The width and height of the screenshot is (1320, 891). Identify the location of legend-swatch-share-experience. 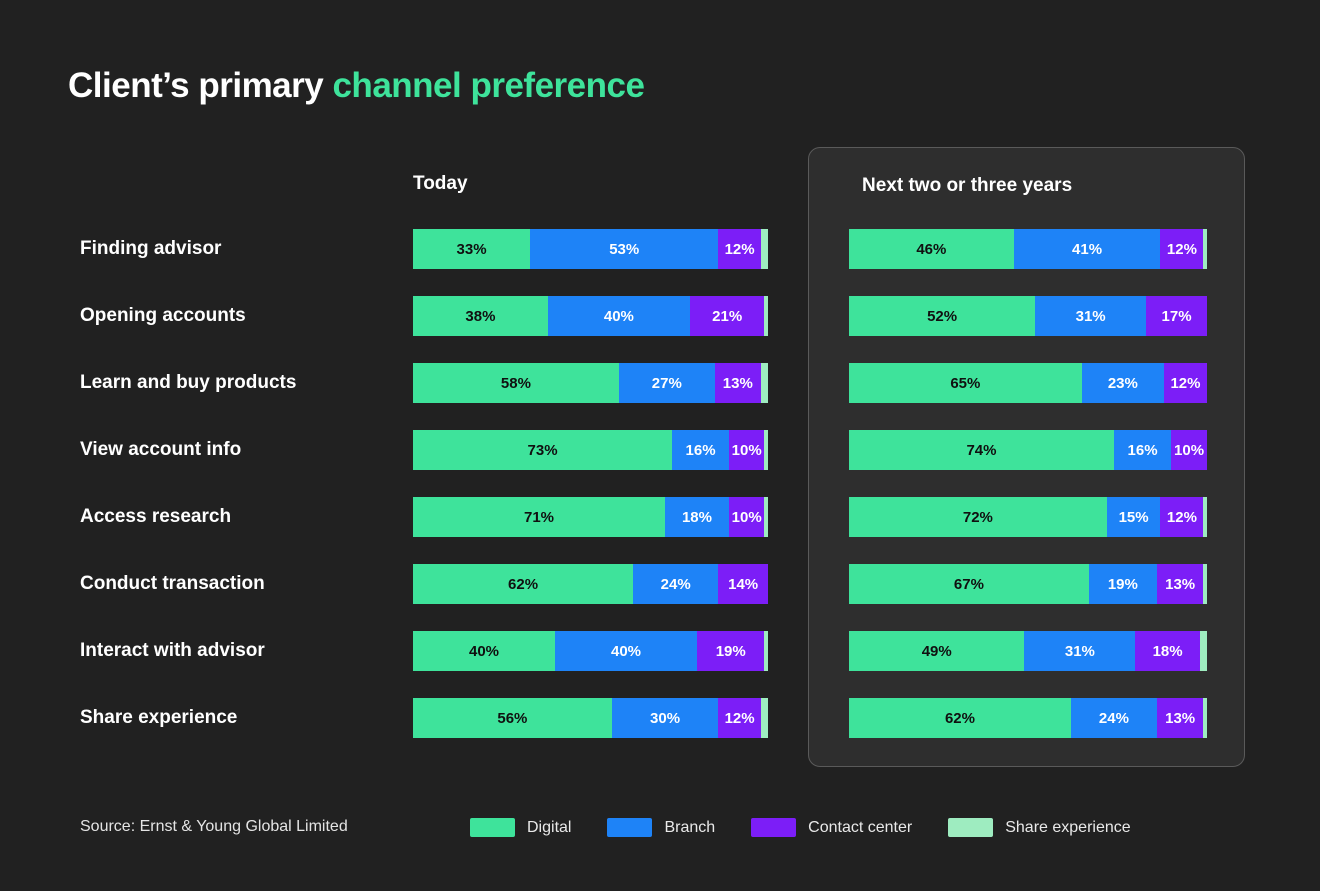
(971, 827).